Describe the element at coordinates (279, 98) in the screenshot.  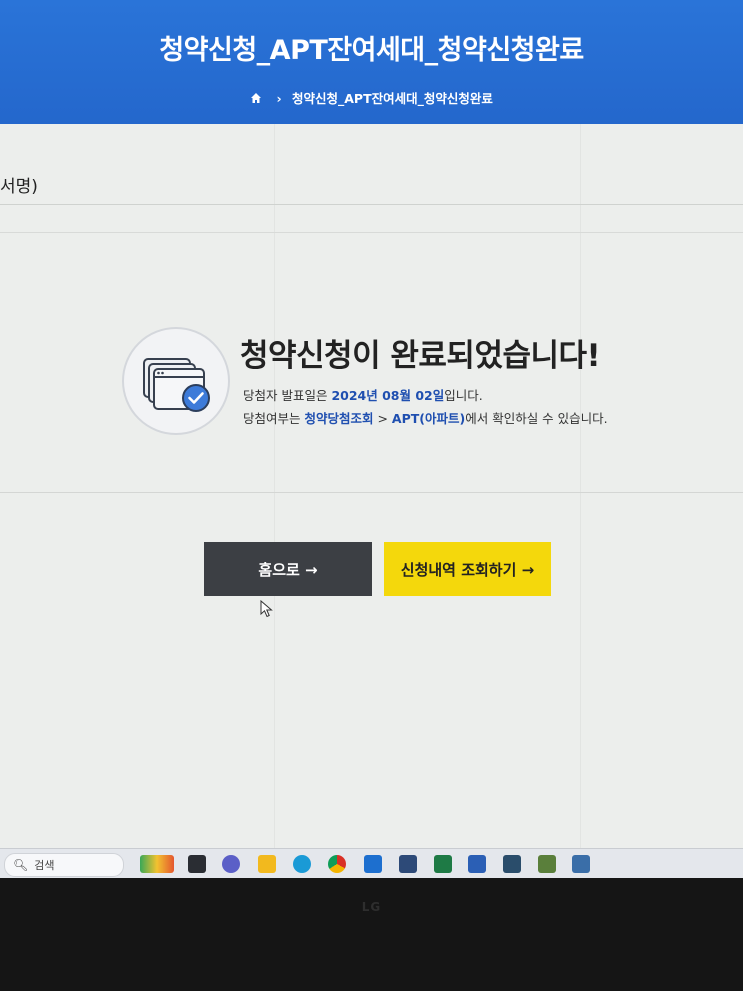
I see `chevron-right-icon: ›` at that location.